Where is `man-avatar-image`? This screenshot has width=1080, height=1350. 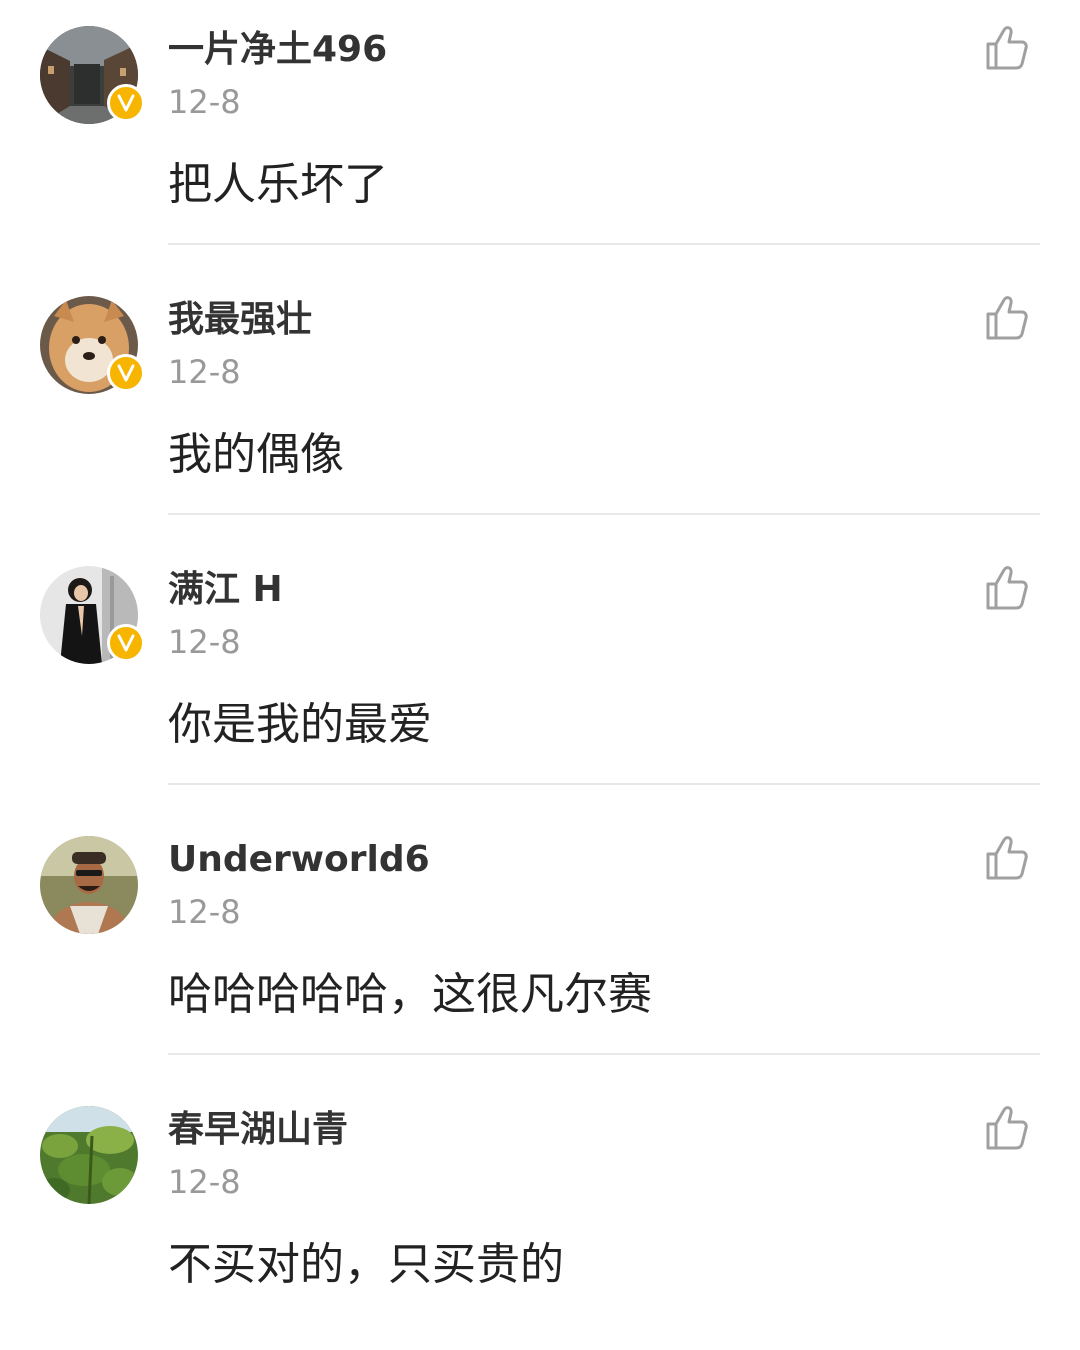 man-avatar-image is located at coordinates (89, 885).